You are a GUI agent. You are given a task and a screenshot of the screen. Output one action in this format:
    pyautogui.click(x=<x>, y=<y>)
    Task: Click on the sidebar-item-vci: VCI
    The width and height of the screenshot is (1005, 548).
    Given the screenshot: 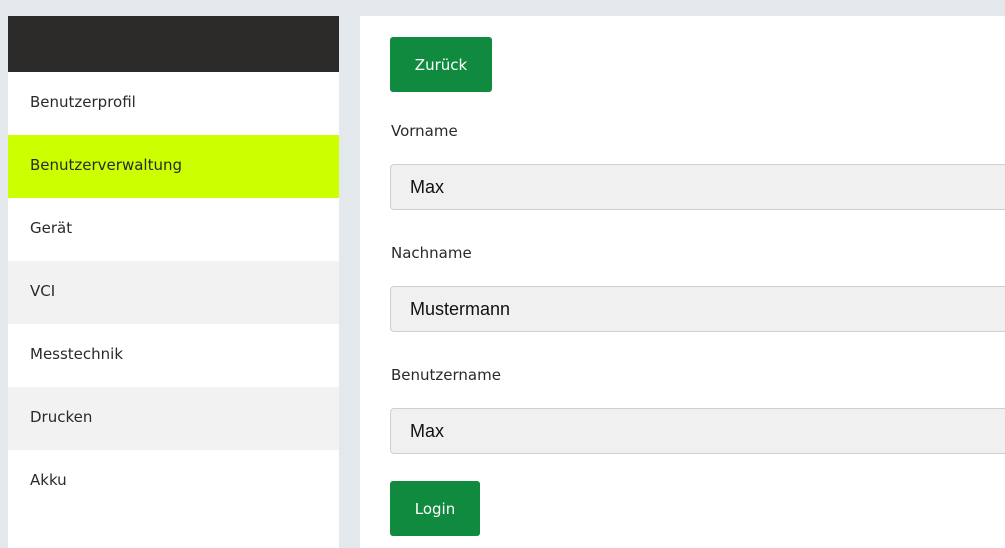 What is the action you would take?
    pyautogui.click(x=173, y=292)
    